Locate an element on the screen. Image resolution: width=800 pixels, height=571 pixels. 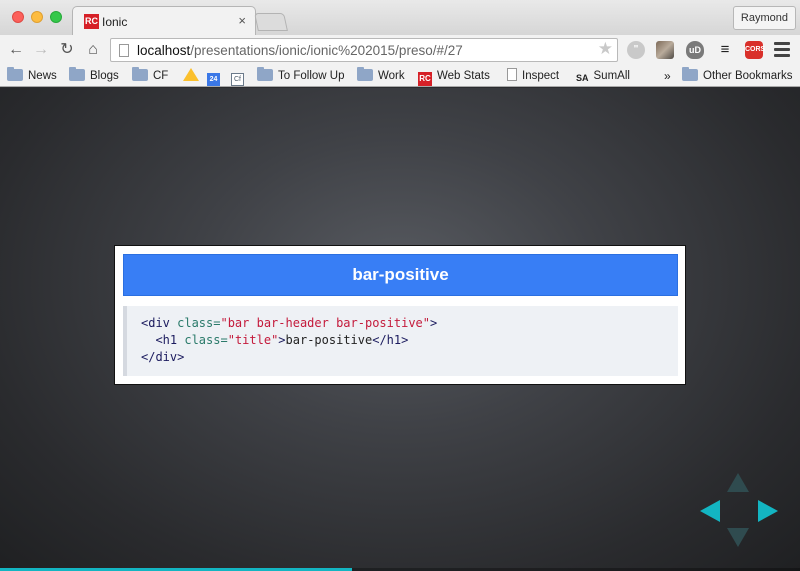
page-icon is located at coordinates (124, 50).